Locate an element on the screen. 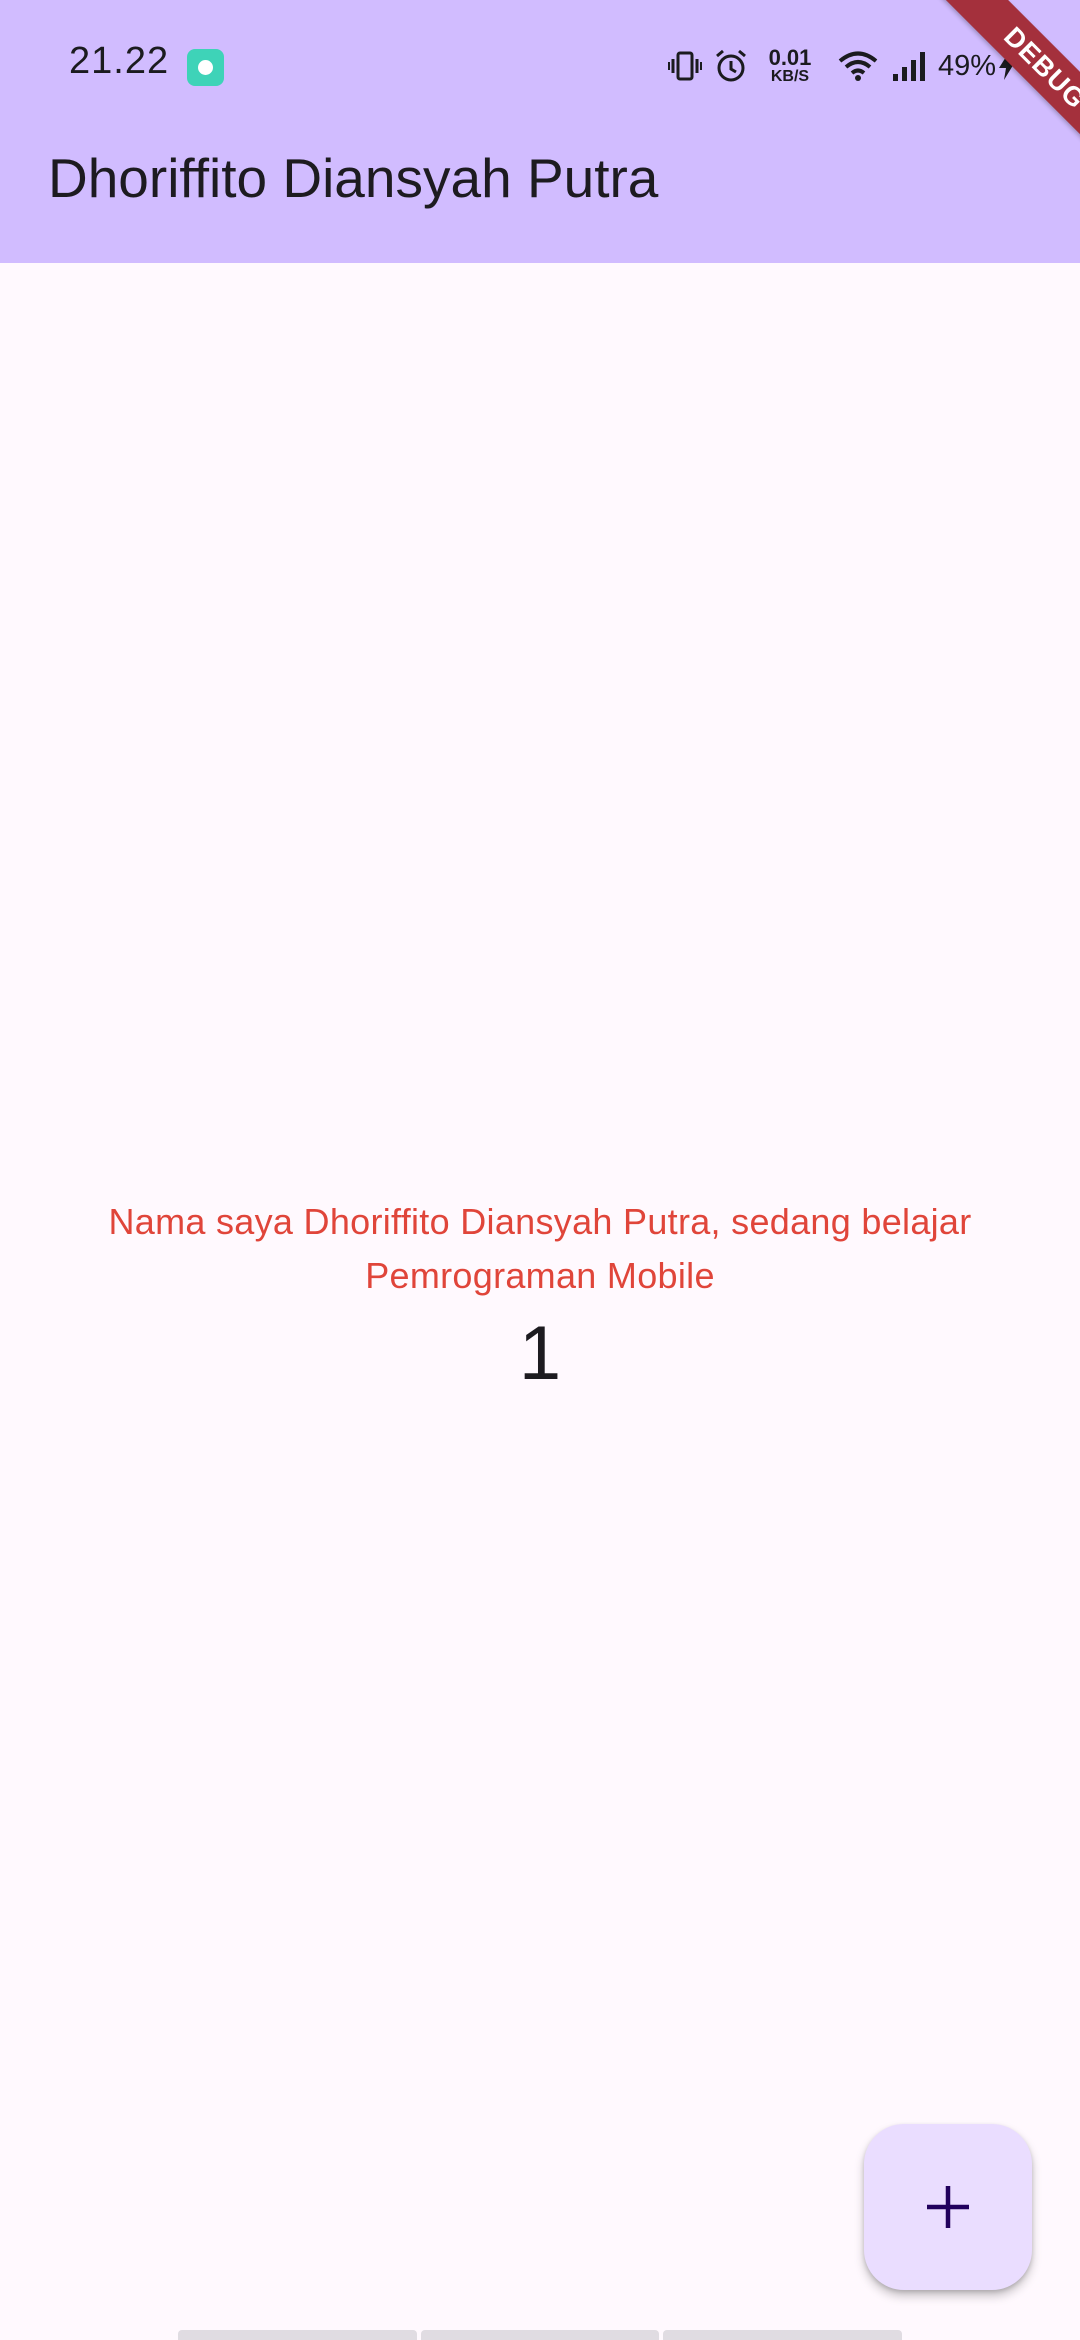 This screenshot has height=2340, width=1080. counter-value: 1 is located at coordinates (540, 1353).